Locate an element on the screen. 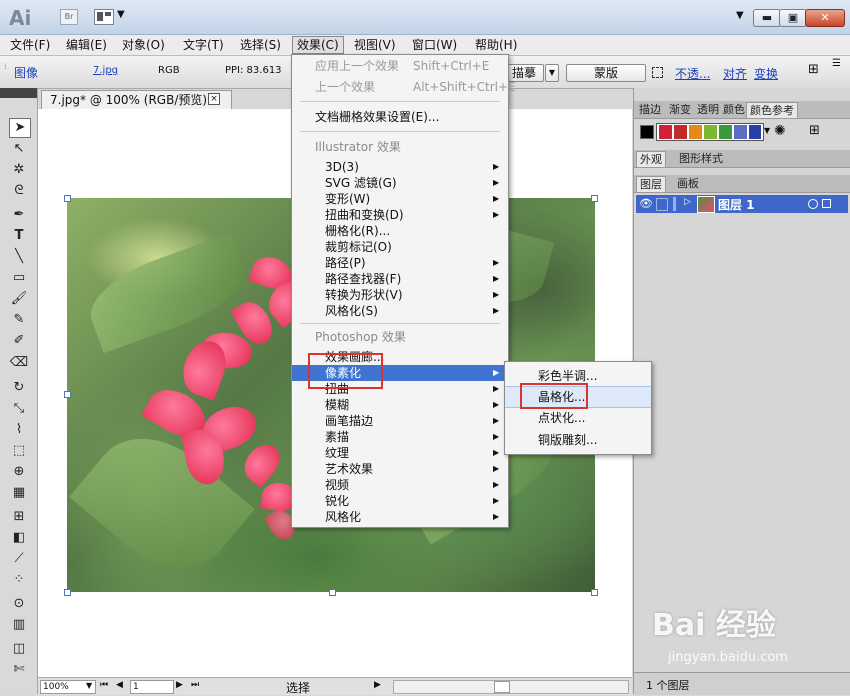 The width and height of the screenshot is (850, 696). gradient-tool-icon: ◧ is located at coordinates (19, 538).